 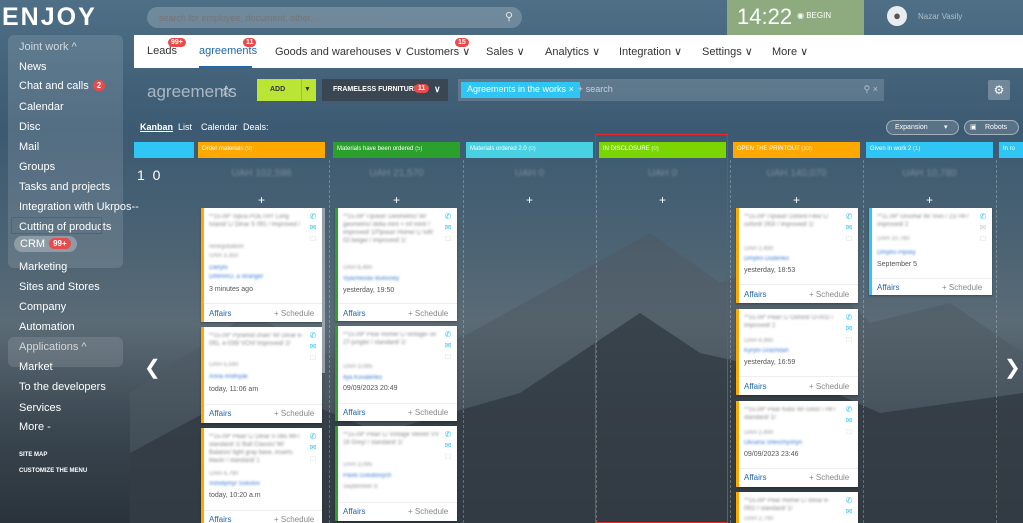 I want to click on user-avatar: ●, so click(x=897, y=16).